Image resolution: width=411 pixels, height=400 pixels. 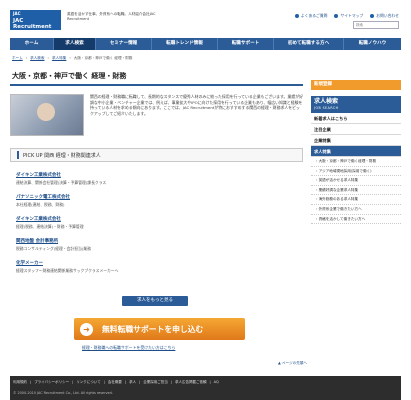 What do you see at coordinates (159, 241) in the screenshot?
I see `job-company-link: 関西地盤 会計事務所` at bounding box center [159, 241].